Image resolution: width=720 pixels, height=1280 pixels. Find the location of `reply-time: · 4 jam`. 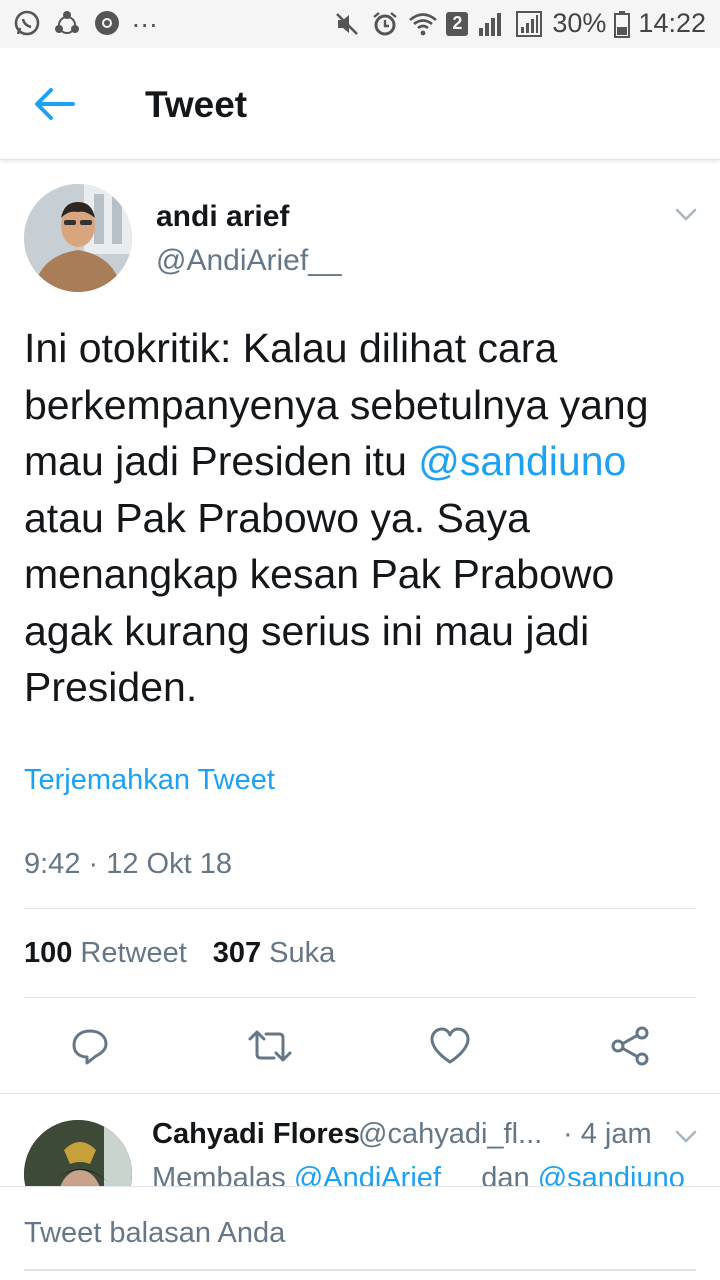

reply-time: · 4 jam is located at coordinates (607, 1134).